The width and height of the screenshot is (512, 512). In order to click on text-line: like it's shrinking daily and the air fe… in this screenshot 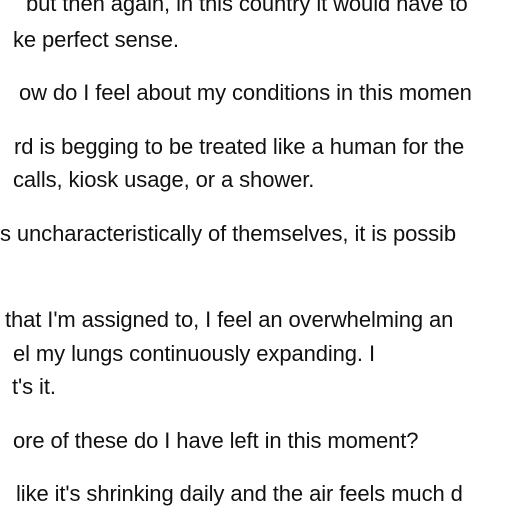, I will do `click(239, 493)`.